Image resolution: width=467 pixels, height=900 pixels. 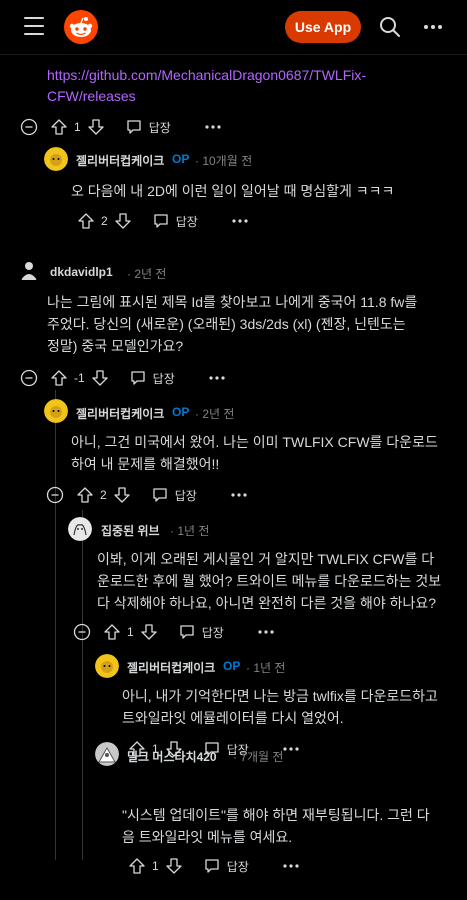 I want to click on vote-count: -1, so click(x=79, y=378).